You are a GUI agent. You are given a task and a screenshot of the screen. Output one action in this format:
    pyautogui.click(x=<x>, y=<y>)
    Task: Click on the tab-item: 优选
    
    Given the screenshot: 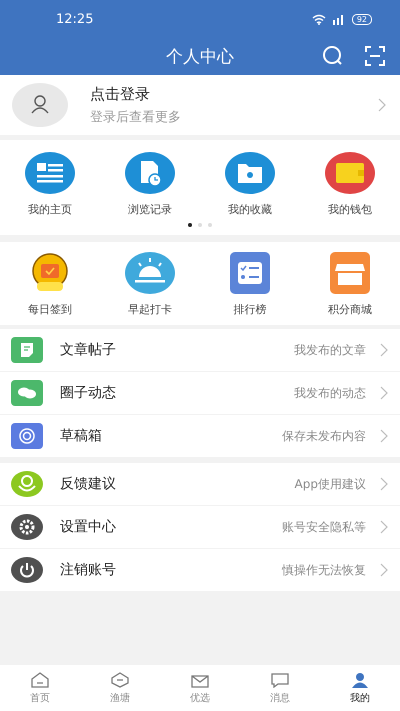 What is the action you would take?
    pyautogui.click(x=200, y=688)
    